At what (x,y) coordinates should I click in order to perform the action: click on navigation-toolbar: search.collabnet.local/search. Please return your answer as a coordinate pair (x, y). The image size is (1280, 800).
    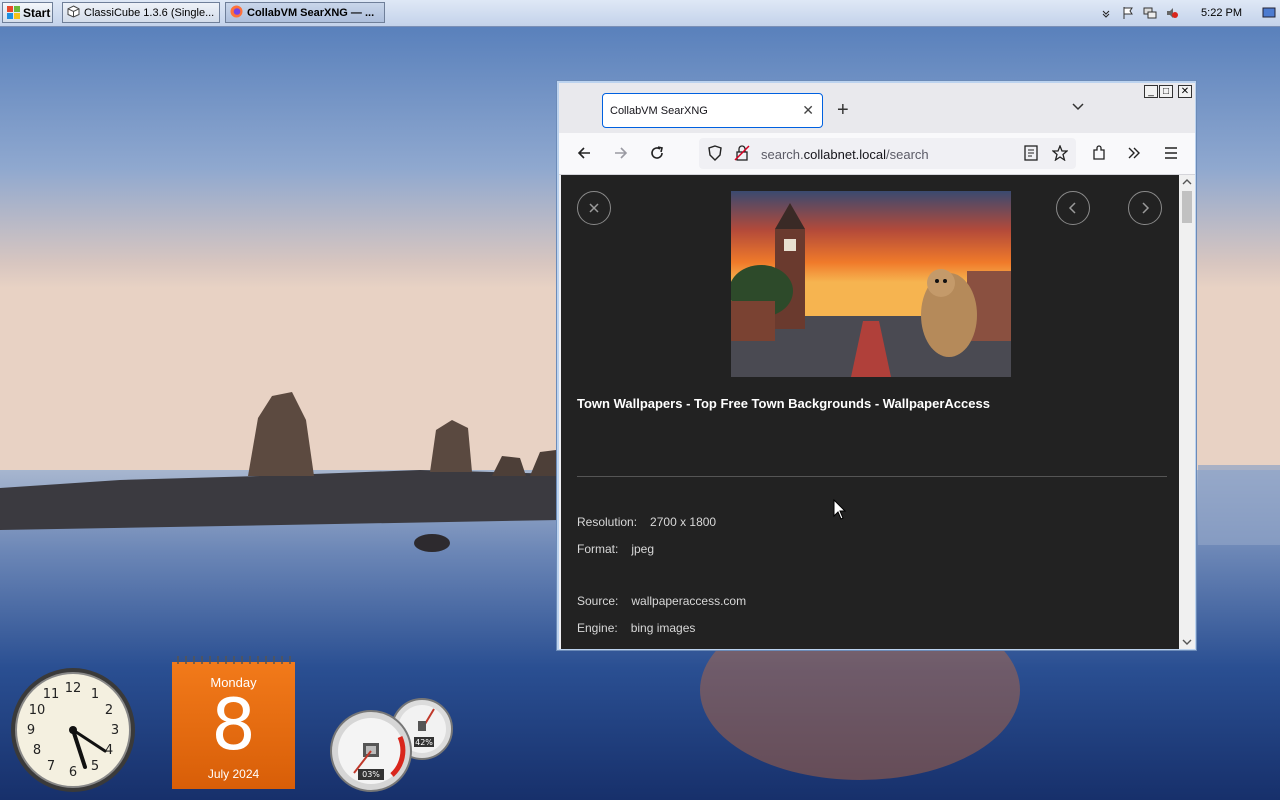
    Looking at the image, I should click on (877, 154).